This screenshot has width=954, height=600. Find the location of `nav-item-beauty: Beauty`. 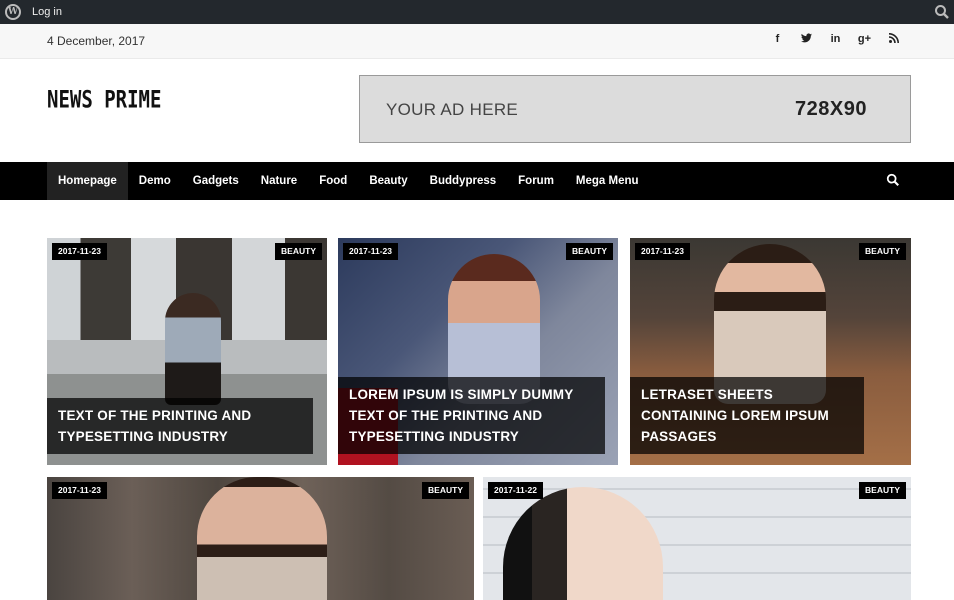

nav-item-beauty: Beauty is located at coordinates (388, 181).